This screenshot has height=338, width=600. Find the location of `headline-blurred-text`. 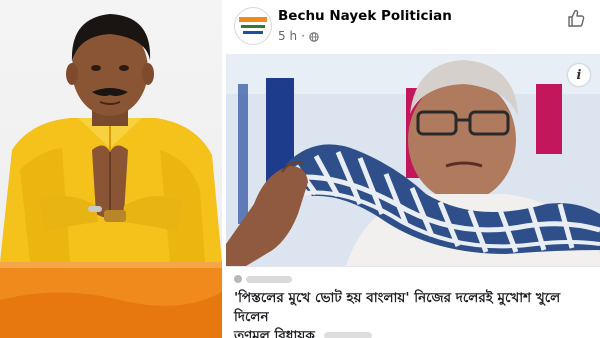

headline-blurred-text is located at coordinates (347, 335).